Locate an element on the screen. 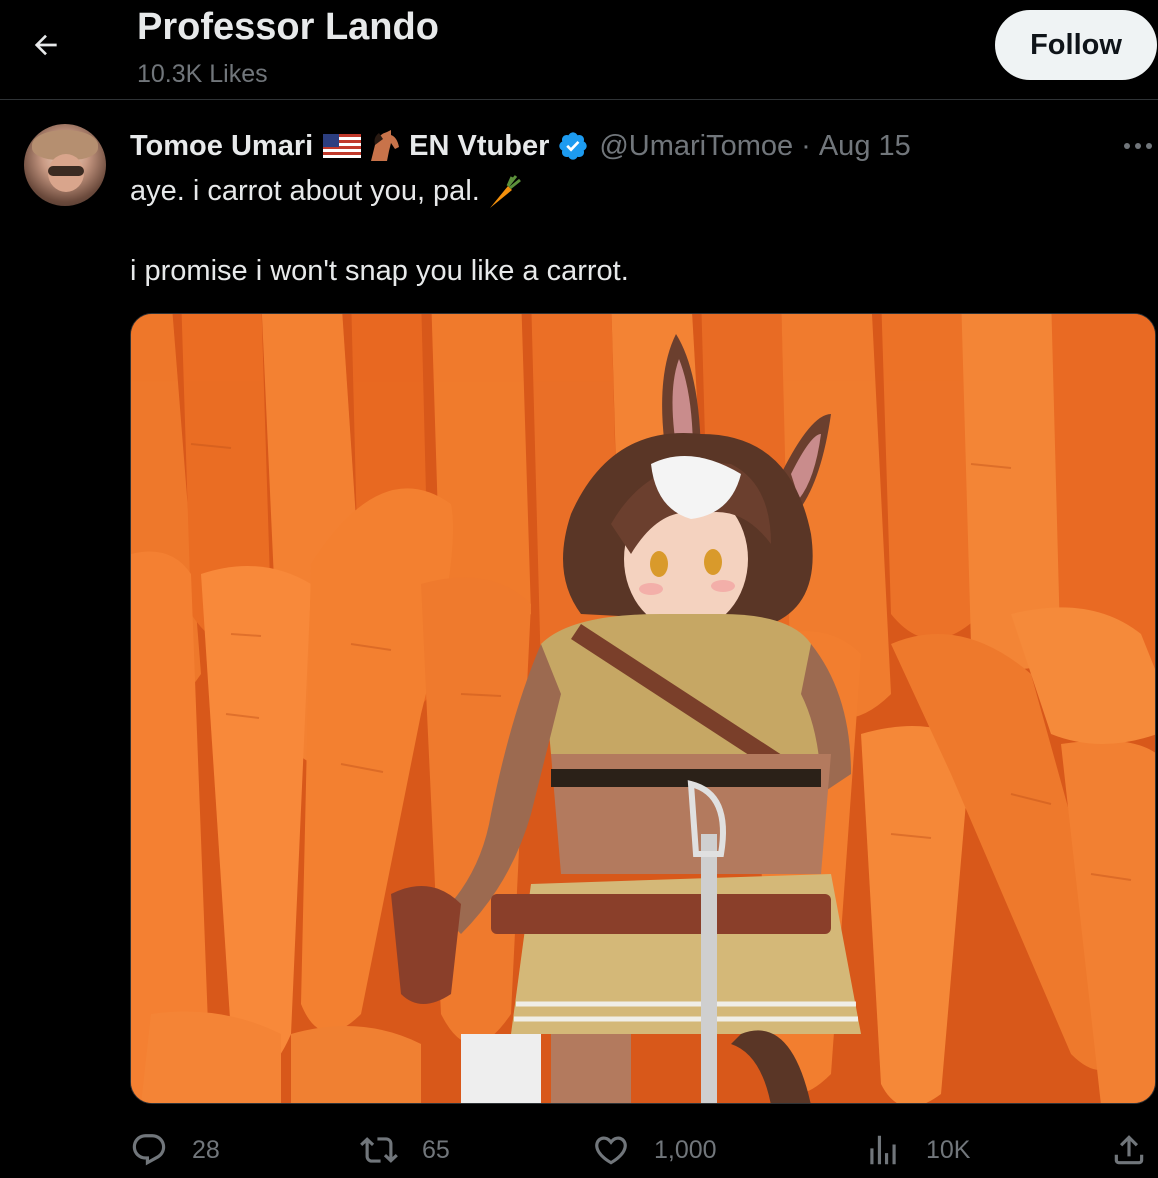 This screenshot has height=1178, width=1158. tweet-date: Aug 15 is located at coordinates (865, 146).